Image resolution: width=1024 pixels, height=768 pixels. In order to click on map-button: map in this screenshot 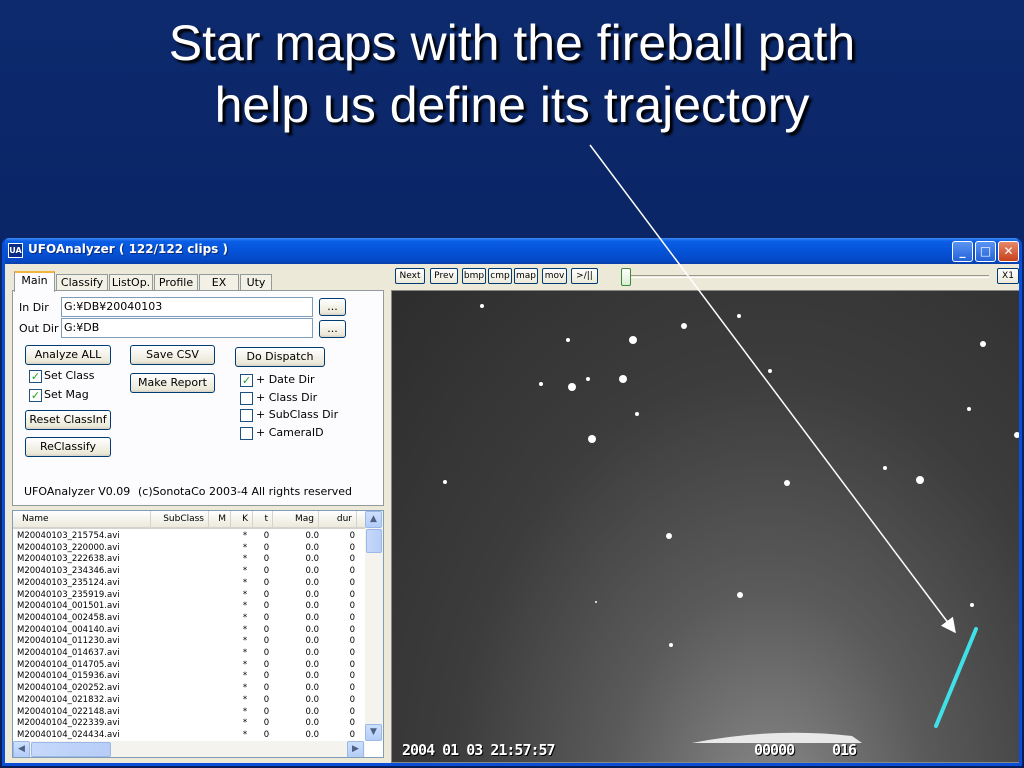, I will do `click(526, 276)`.